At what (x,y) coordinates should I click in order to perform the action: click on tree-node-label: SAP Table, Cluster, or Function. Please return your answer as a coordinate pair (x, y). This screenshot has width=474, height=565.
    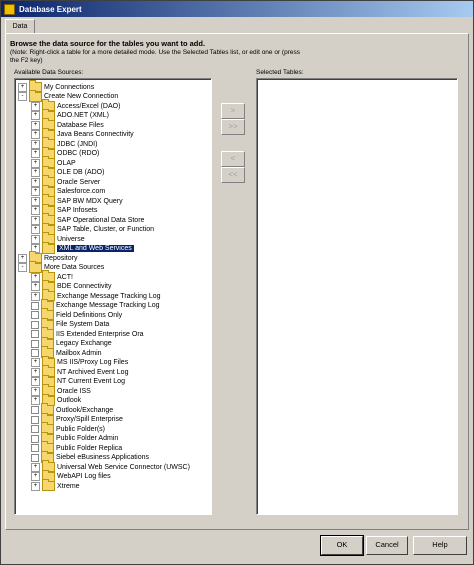
    Looking at the image, I should click on (105, 229).